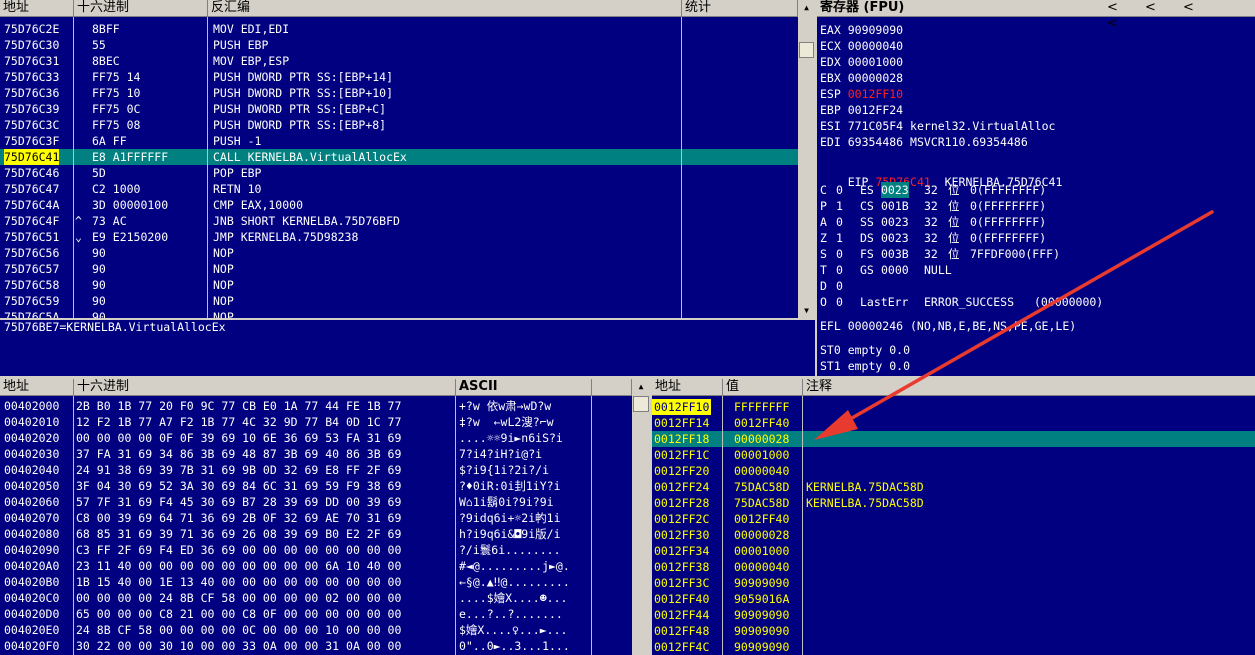 The height and width of the screenshot is (655, 1255). Describe the element at coordinates (251, 29) in the screenshot. I see `disasm-instruction: MOV EDI,EDI` at that location.